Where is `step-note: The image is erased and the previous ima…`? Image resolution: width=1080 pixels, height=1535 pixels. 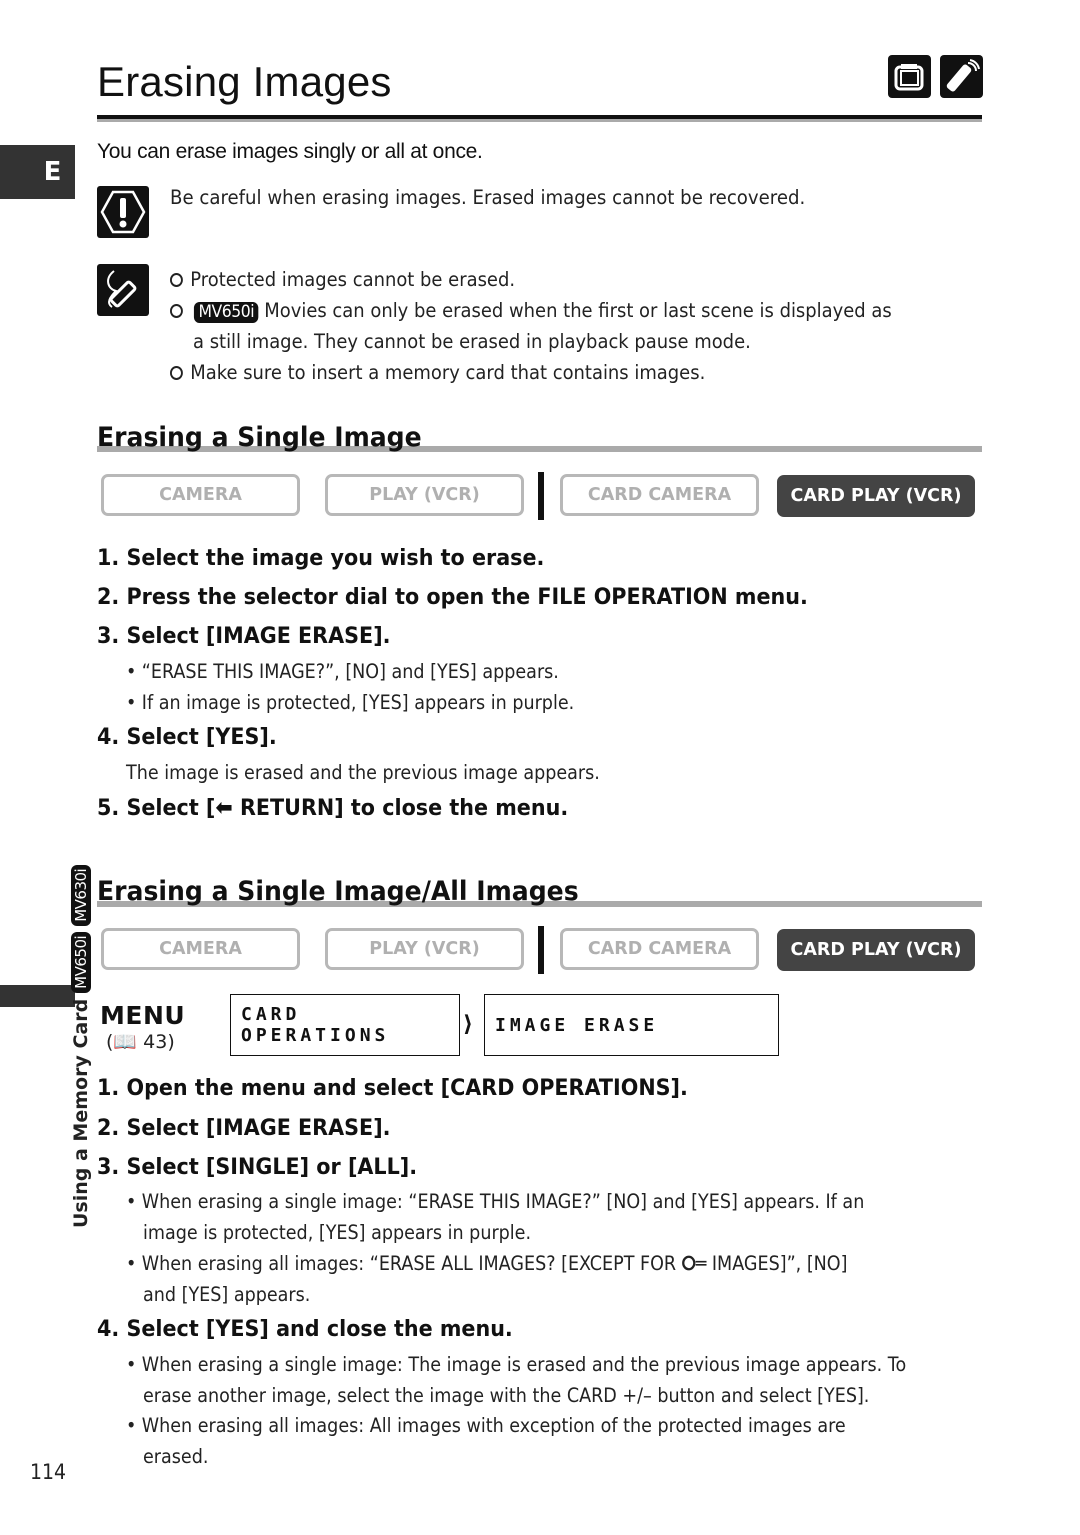
step-note: The image is erased and the previous ima… is located at coordinates (363, 772).